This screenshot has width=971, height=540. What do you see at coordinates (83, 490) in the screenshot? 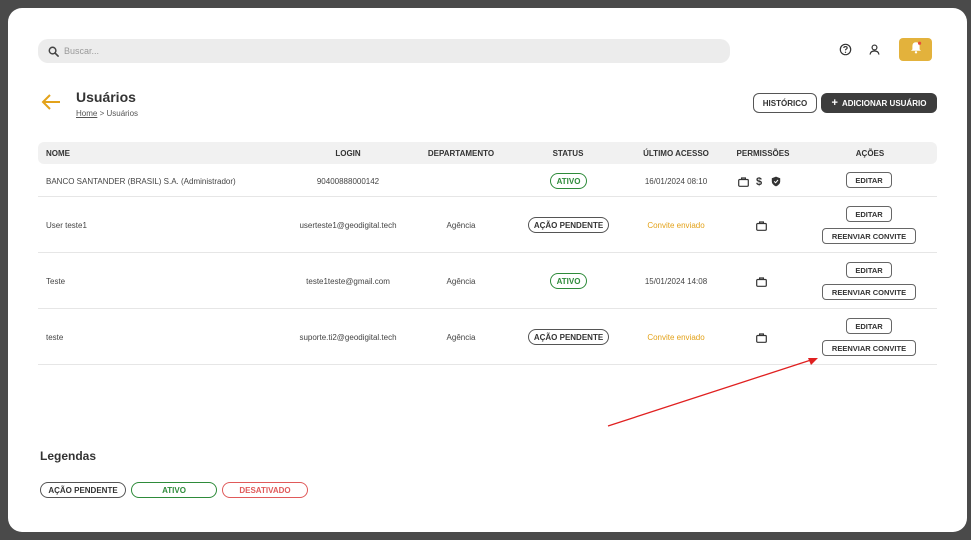
I see `legend-pending-badge: AÇÃO PENDENTE` at bounding box center [83, 490].